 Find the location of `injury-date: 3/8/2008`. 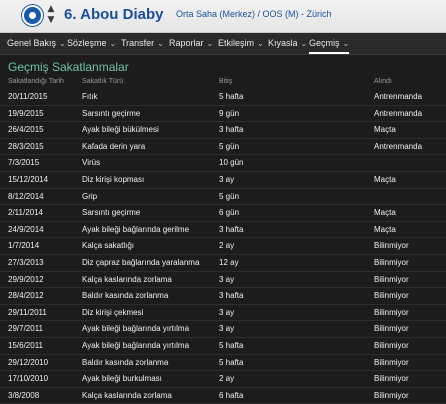

injury-date: 3/8/2008 is located at coordinates (24, 395).